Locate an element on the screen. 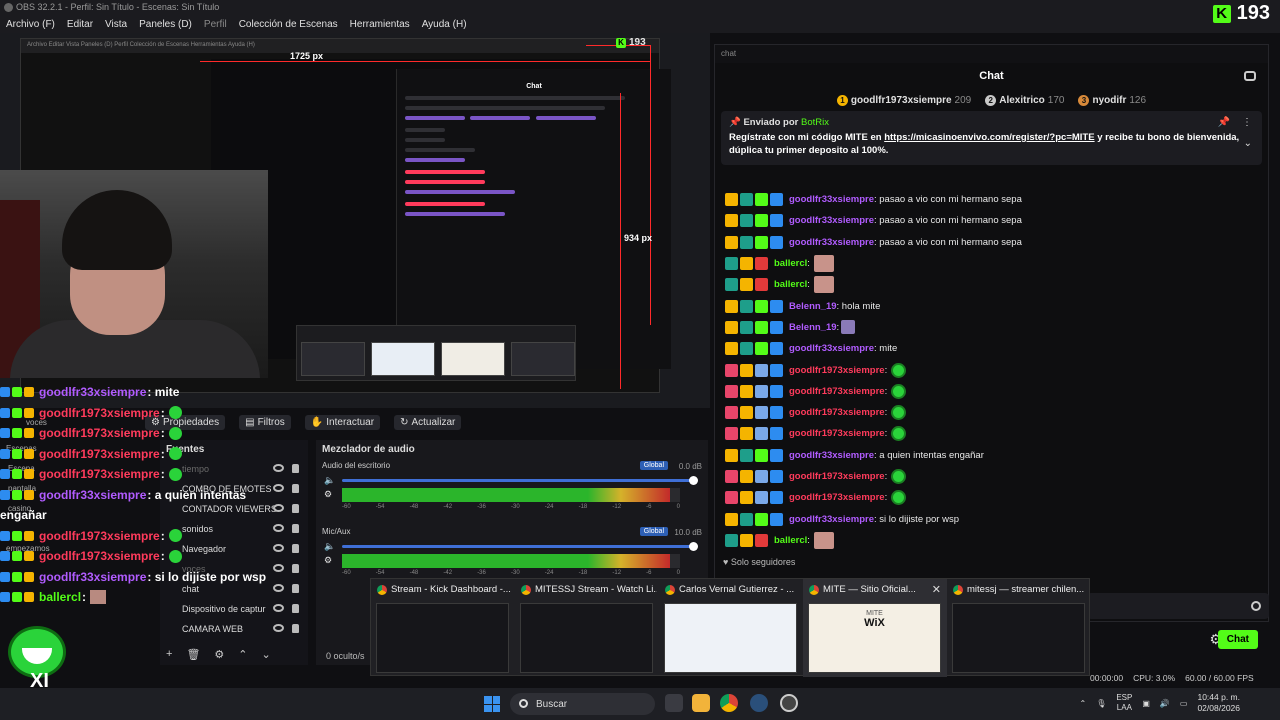  menu-coleccion-escenas: Colección de Escenas is located at coordinates (288, 24).